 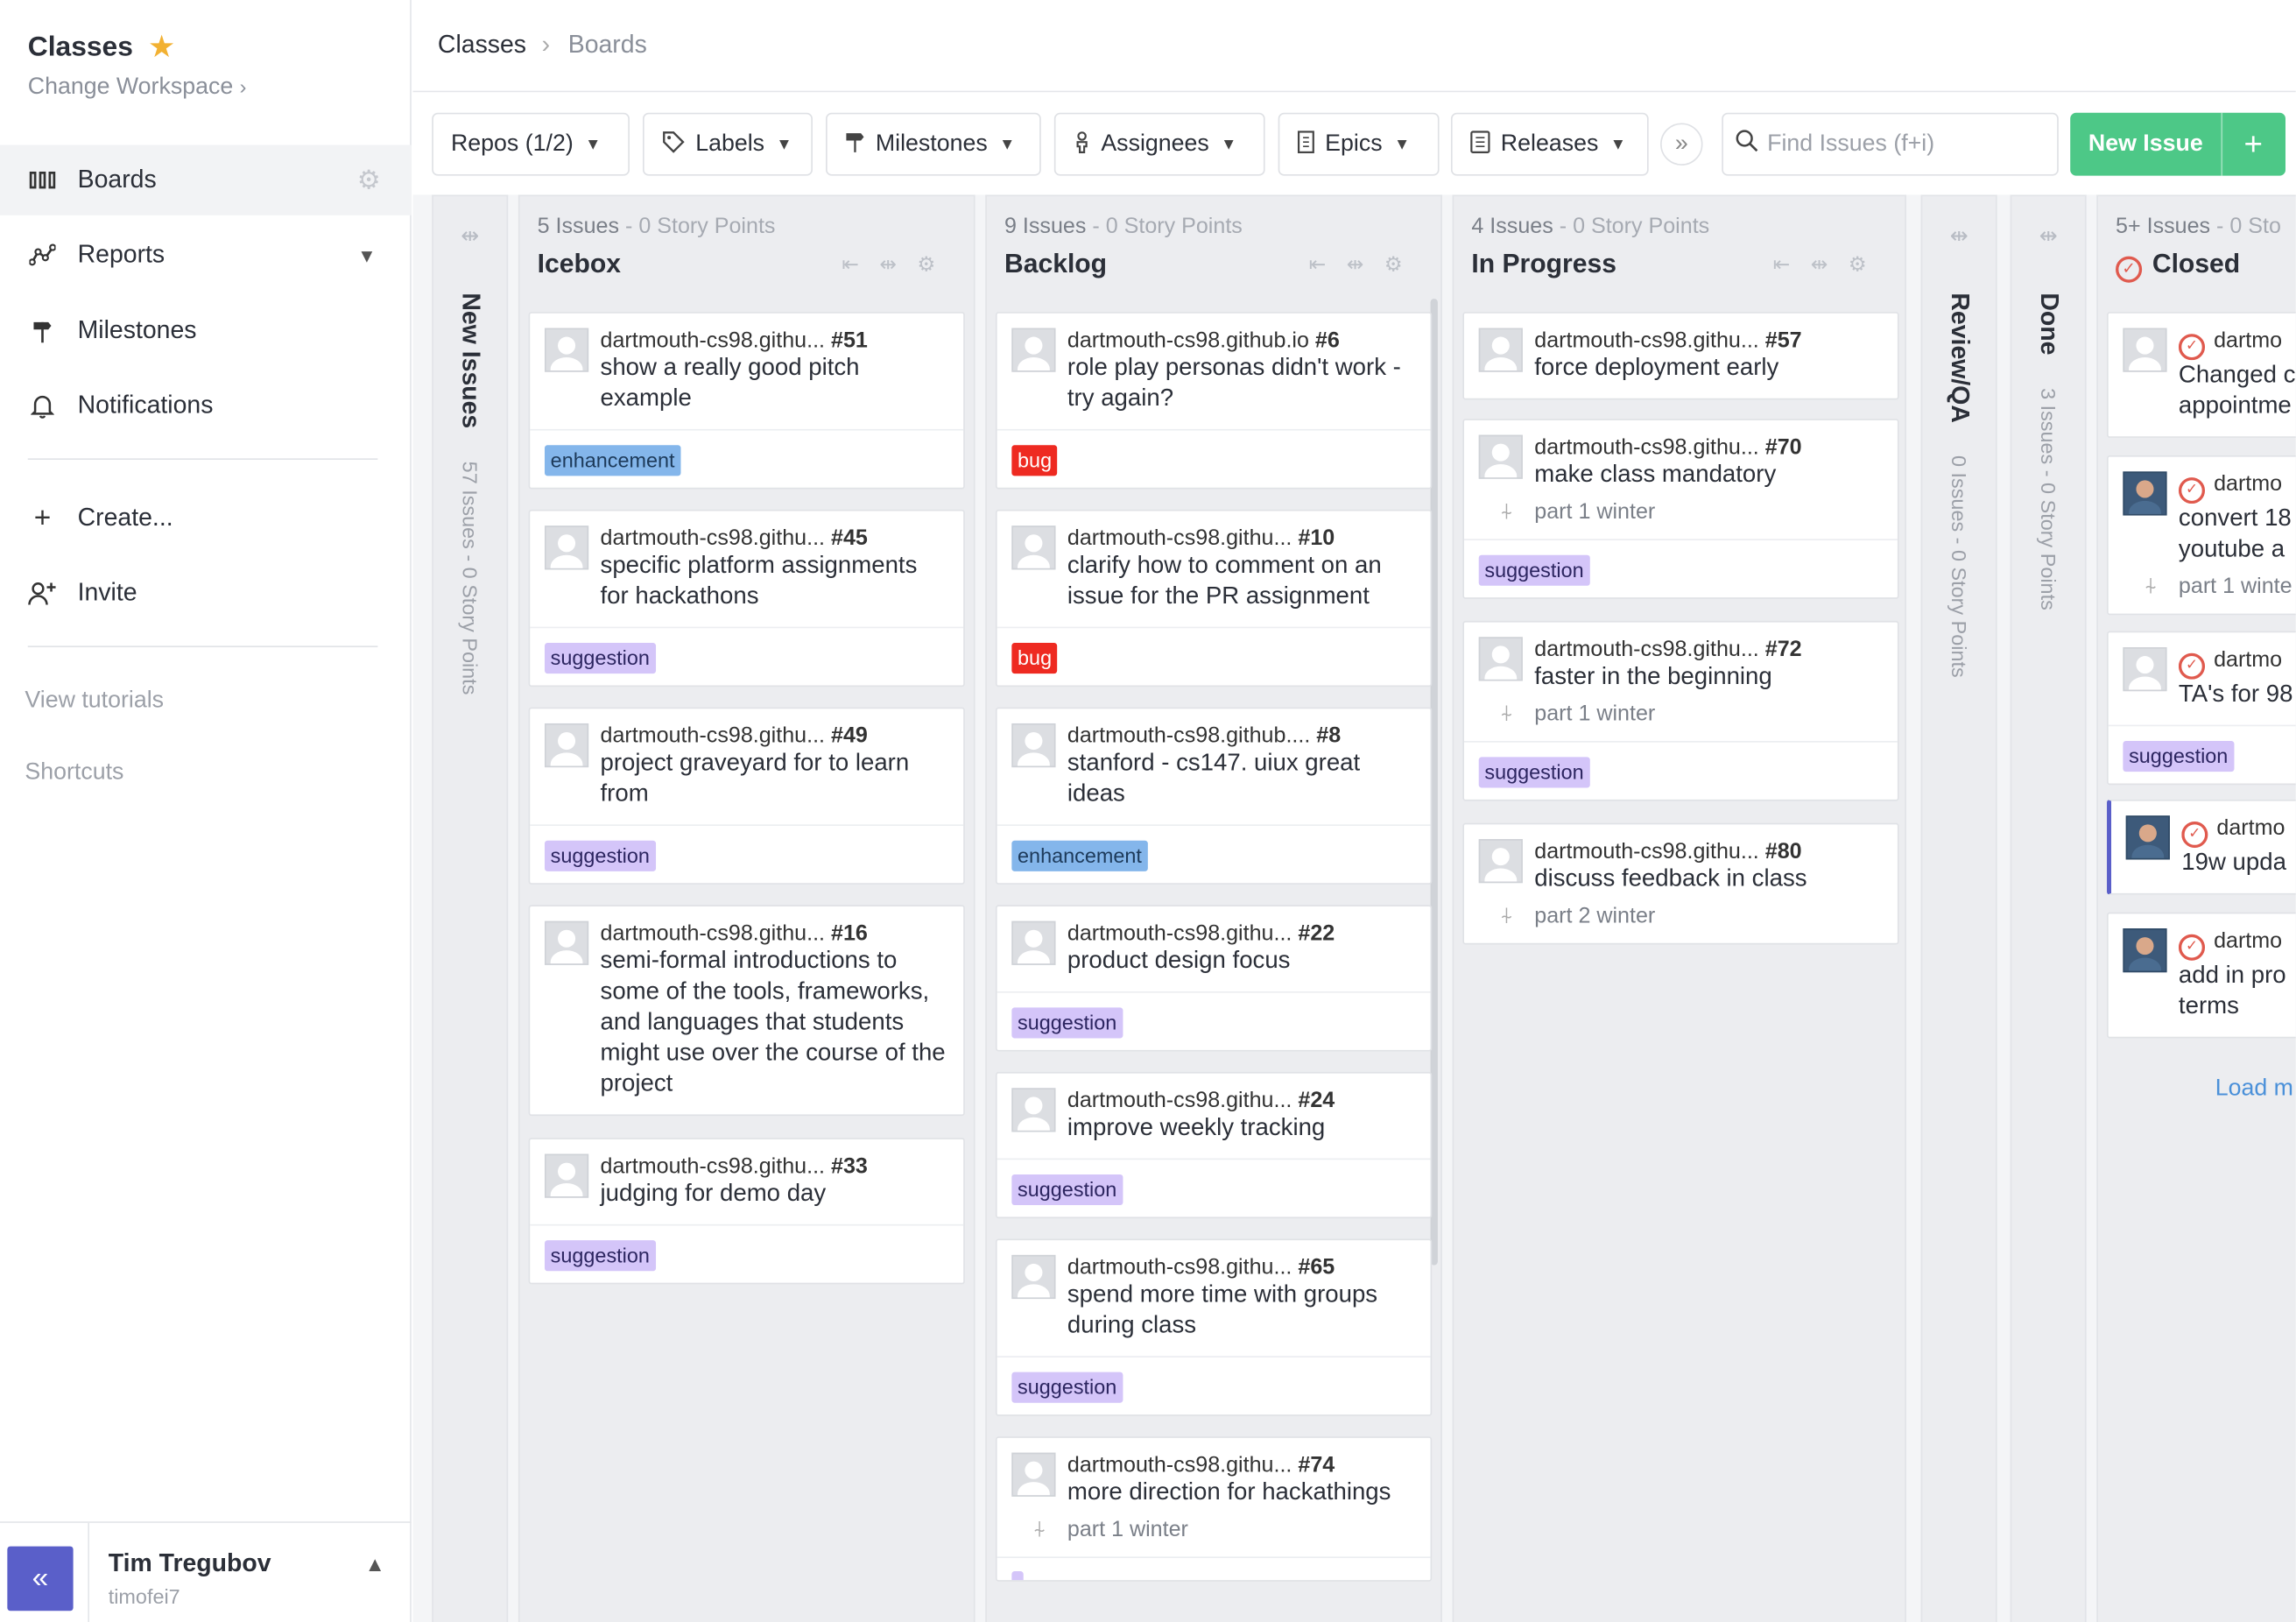 I want to click on pipeline-new-issues: ⇹ New Issues 57 Issues - 0 Story Points, so click(x=470, y=908).